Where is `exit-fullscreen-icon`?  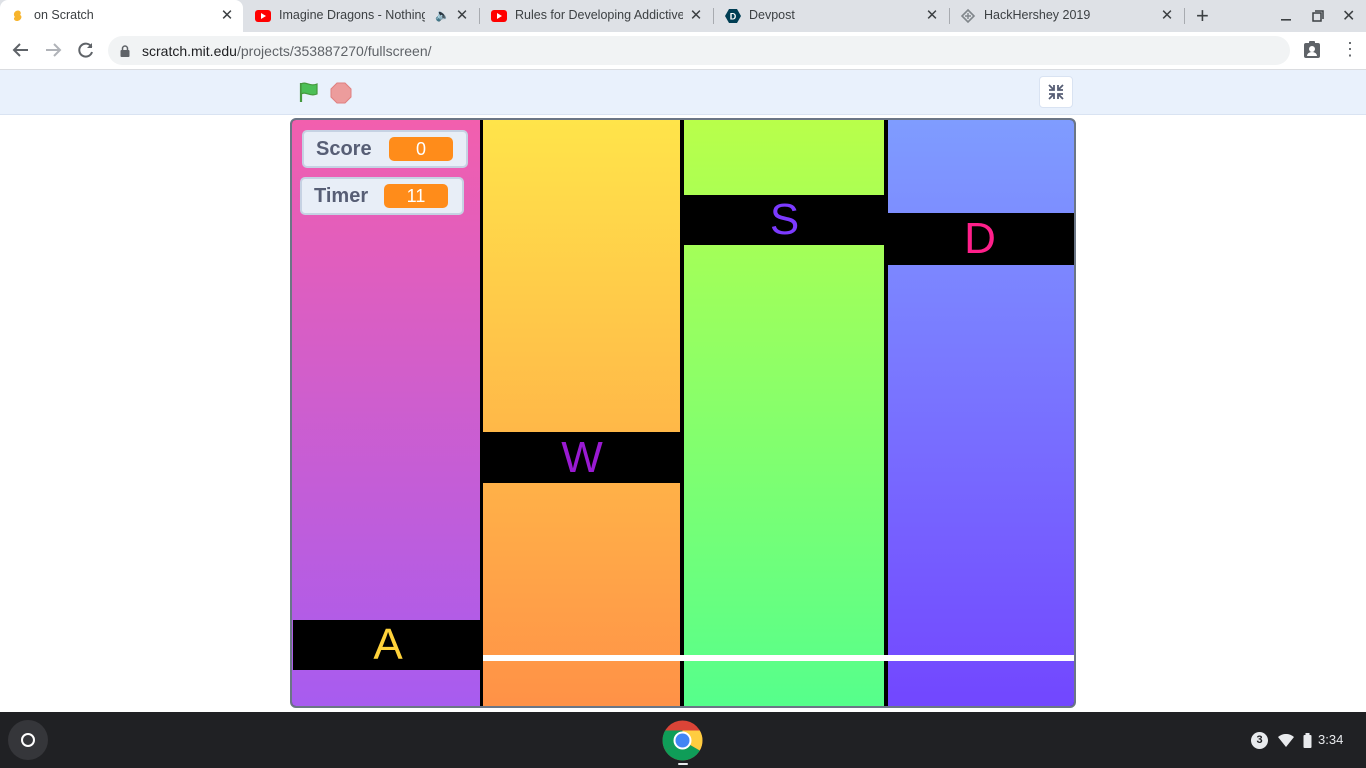
exit-fullscreen-icon is located at coordinates (1056, 94).